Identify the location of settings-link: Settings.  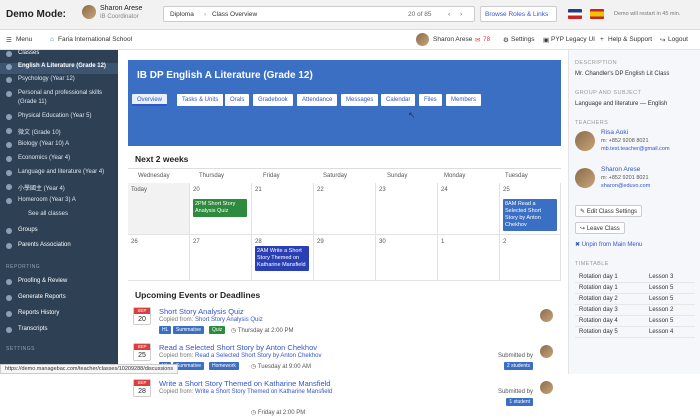
(523, 39).